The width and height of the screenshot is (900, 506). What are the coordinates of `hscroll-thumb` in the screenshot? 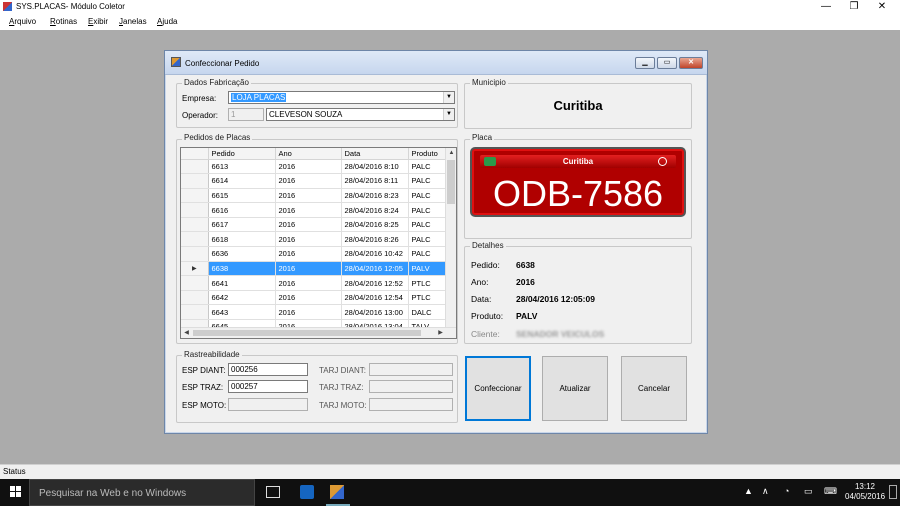 It's located at (307, 333).